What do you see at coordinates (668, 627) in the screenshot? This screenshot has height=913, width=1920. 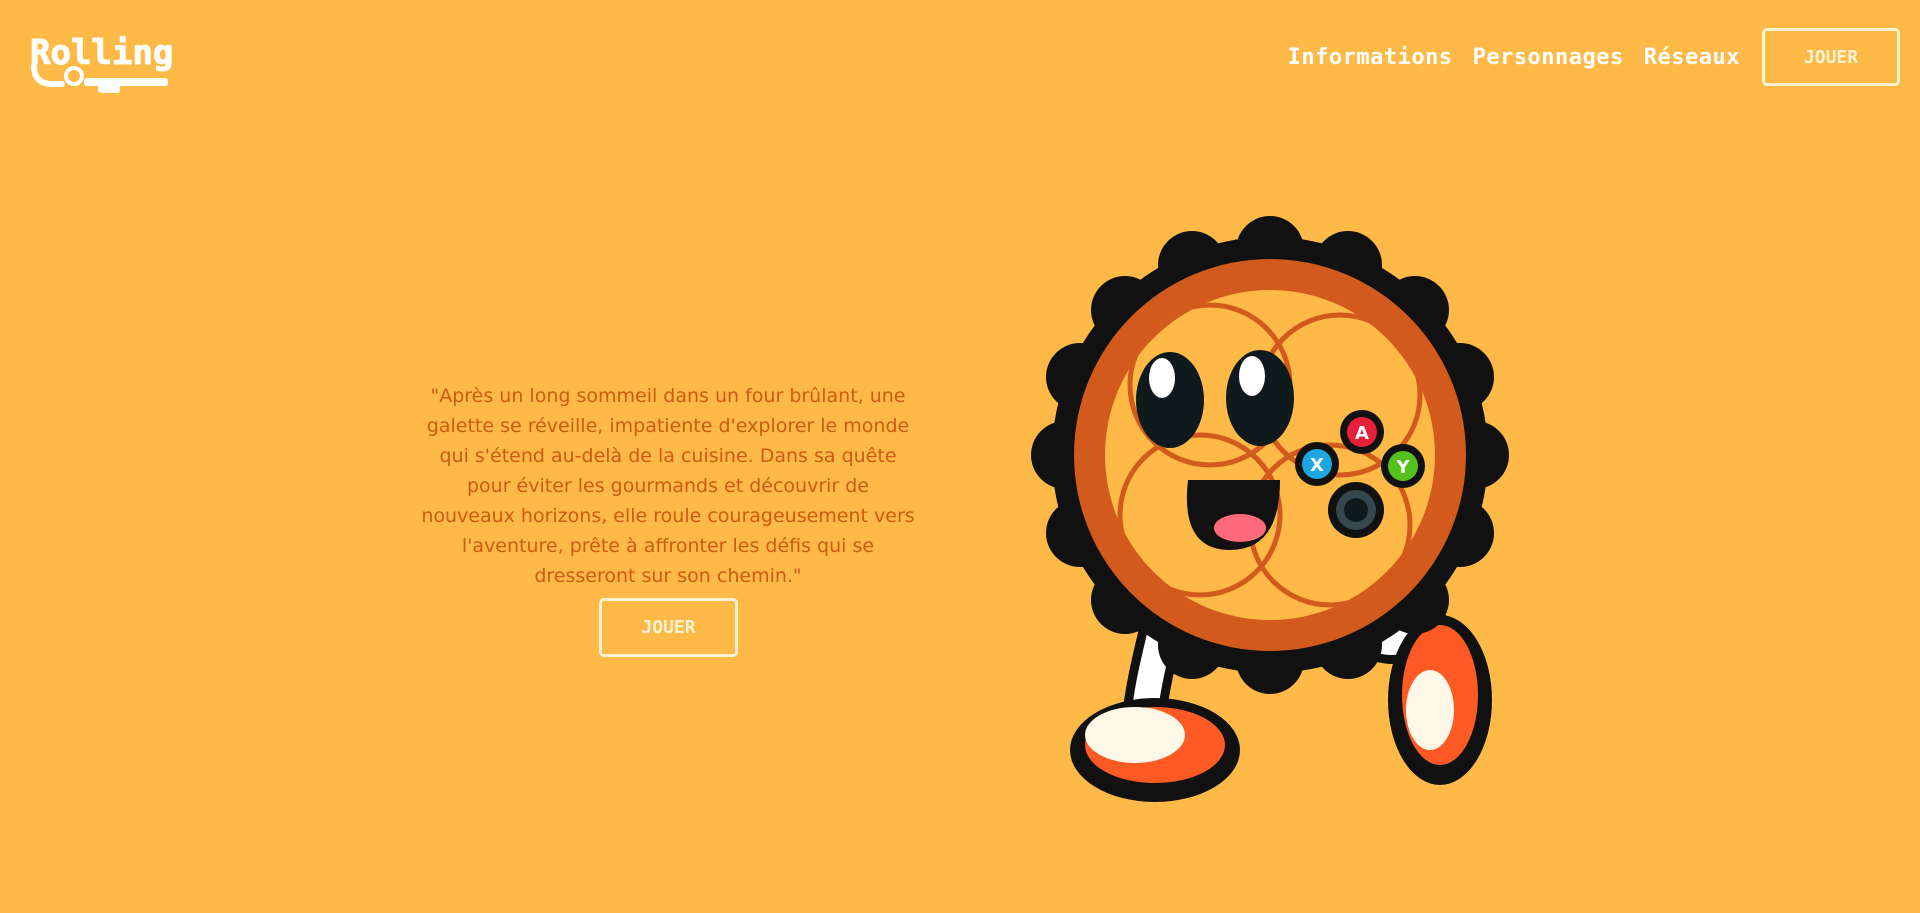 I see `hero-play-button: JOUER` at bounding box center [668, 627].